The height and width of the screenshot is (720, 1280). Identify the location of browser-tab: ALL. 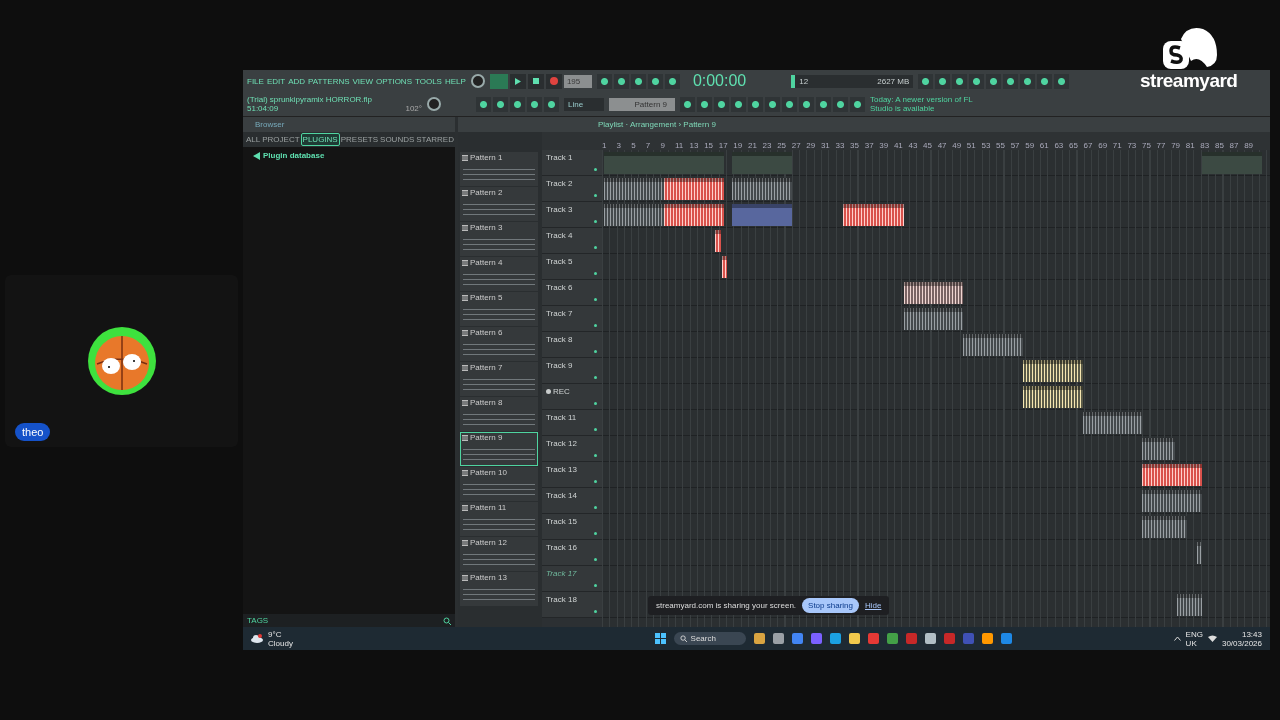
(253, 139).